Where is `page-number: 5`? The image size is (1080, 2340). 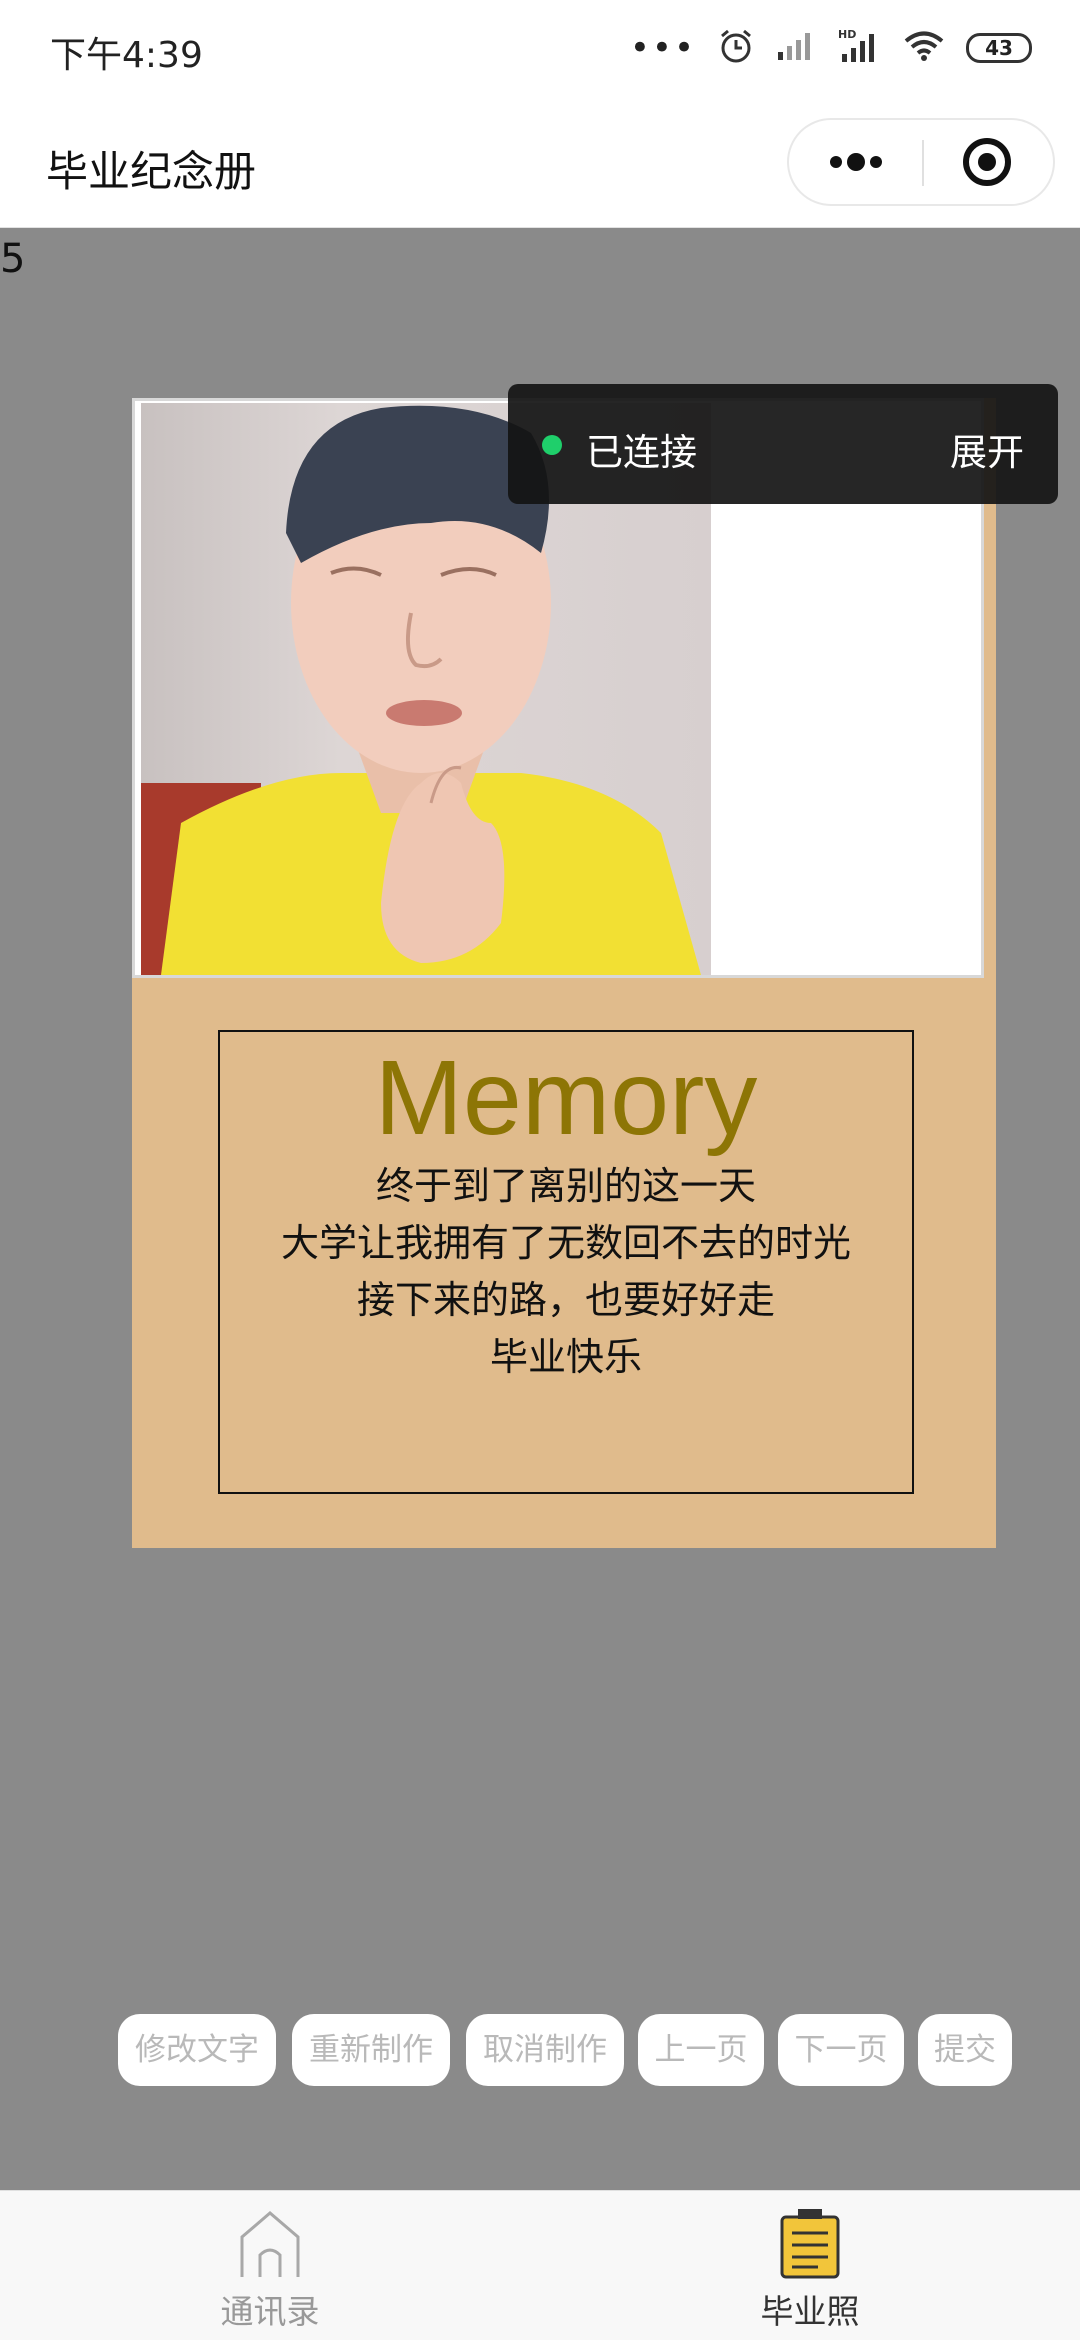
page-number: 5 is located at coordinates (13, 259).